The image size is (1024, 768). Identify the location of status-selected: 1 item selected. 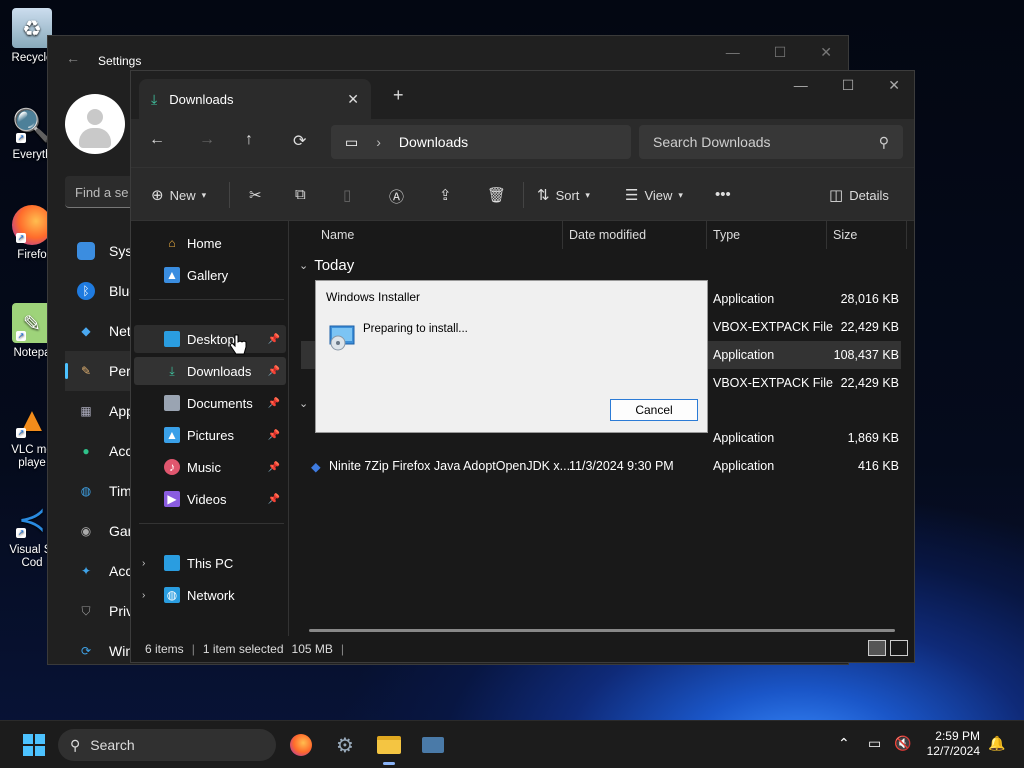
(243, 649).